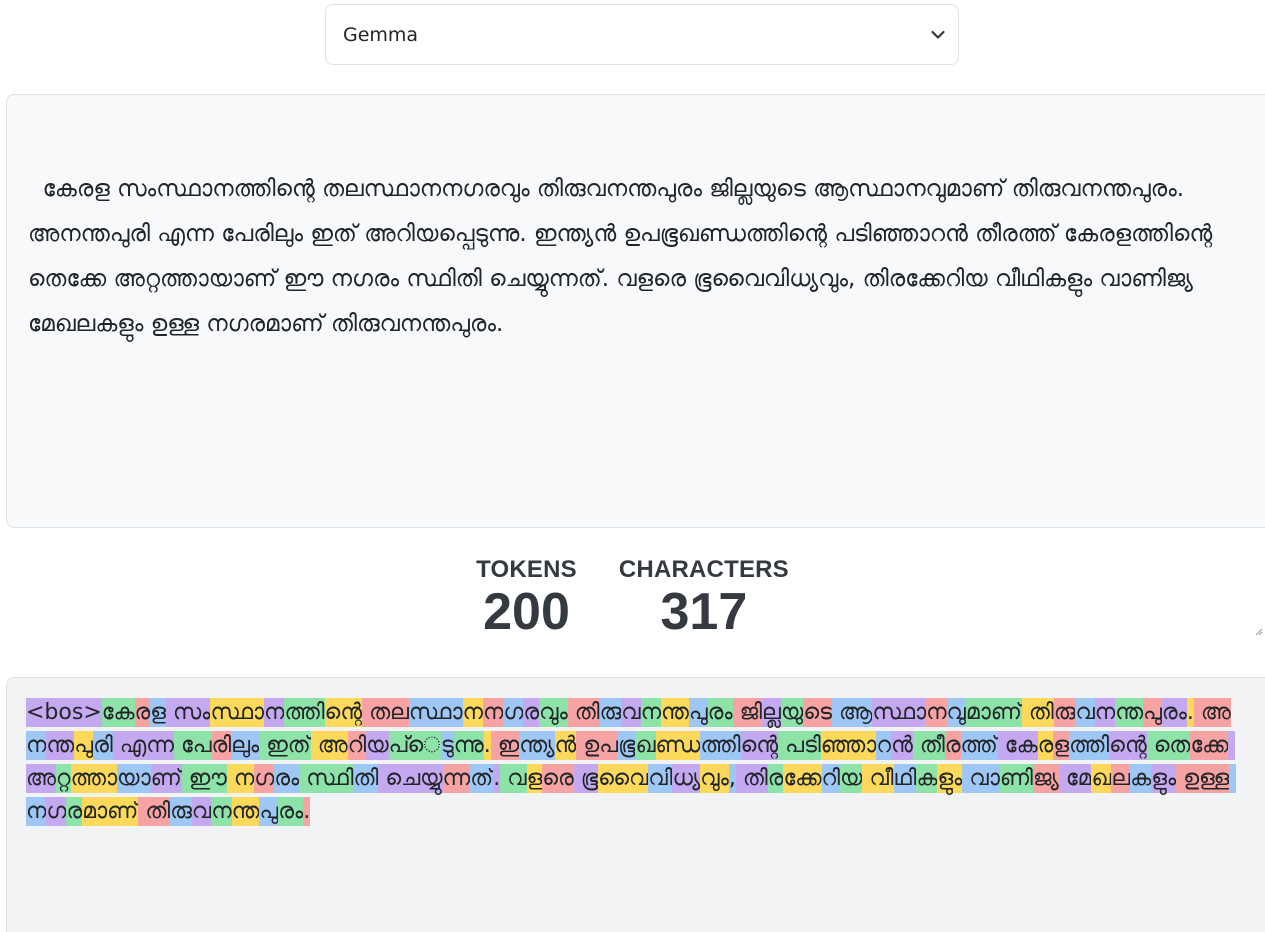  I want to click on characters-count: 317, so click(704, 612).